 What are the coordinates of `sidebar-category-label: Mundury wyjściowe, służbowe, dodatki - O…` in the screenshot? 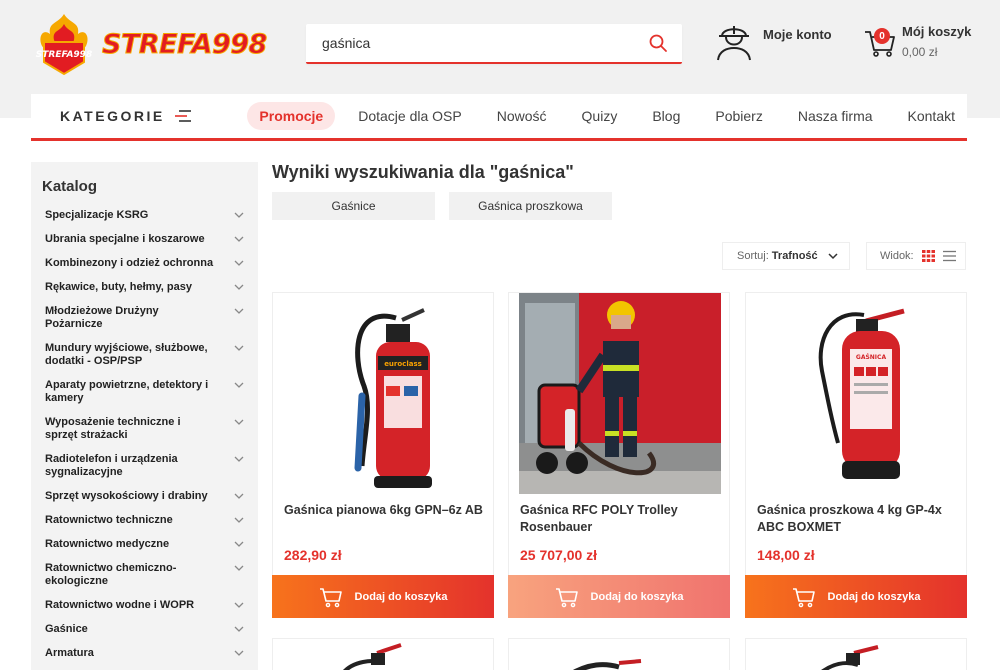 It's located at (126, 354).